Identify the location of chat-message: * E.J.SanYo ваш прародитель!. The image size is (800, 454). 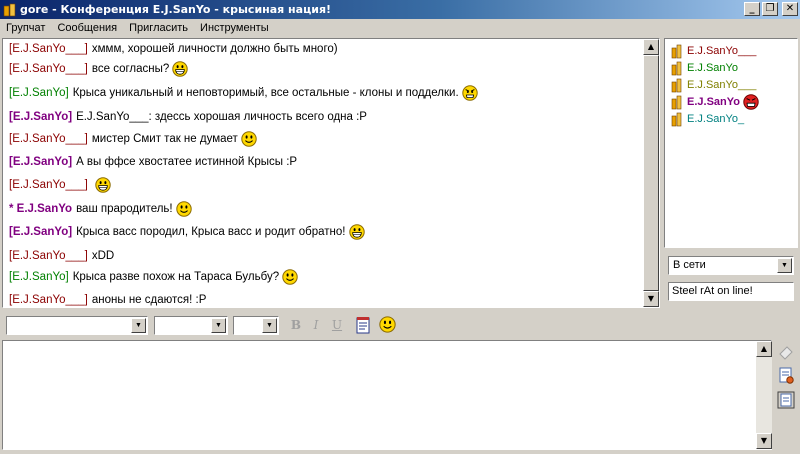
(100, 209).